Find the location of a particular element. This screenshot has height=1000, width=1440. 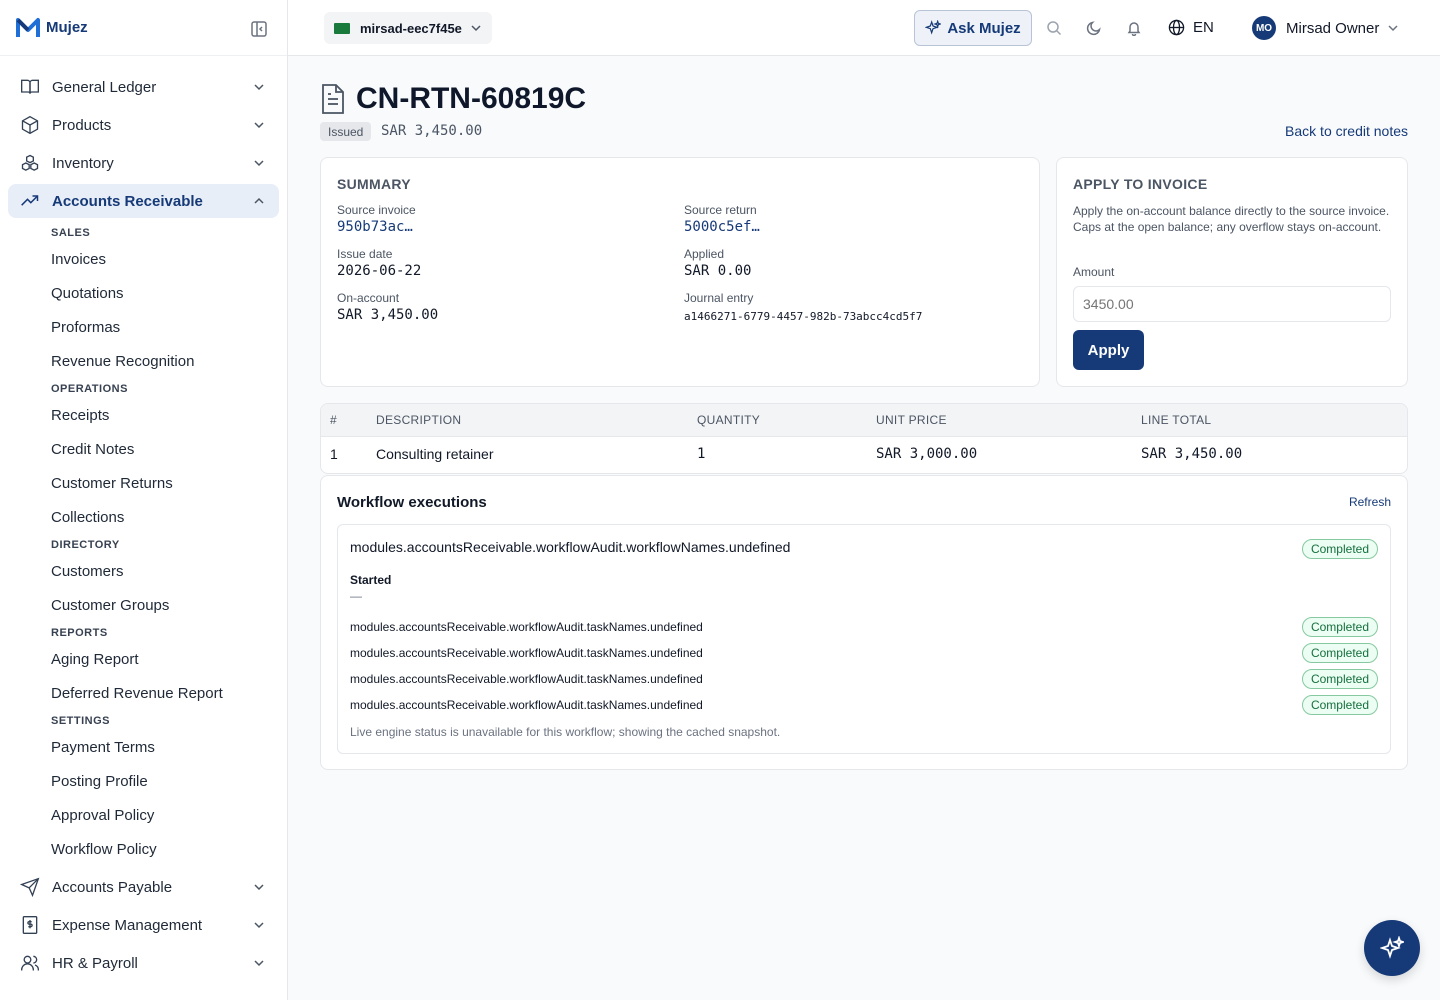

sidebar-item-expense-management: Expense Management is located at coordinates (143, 925).